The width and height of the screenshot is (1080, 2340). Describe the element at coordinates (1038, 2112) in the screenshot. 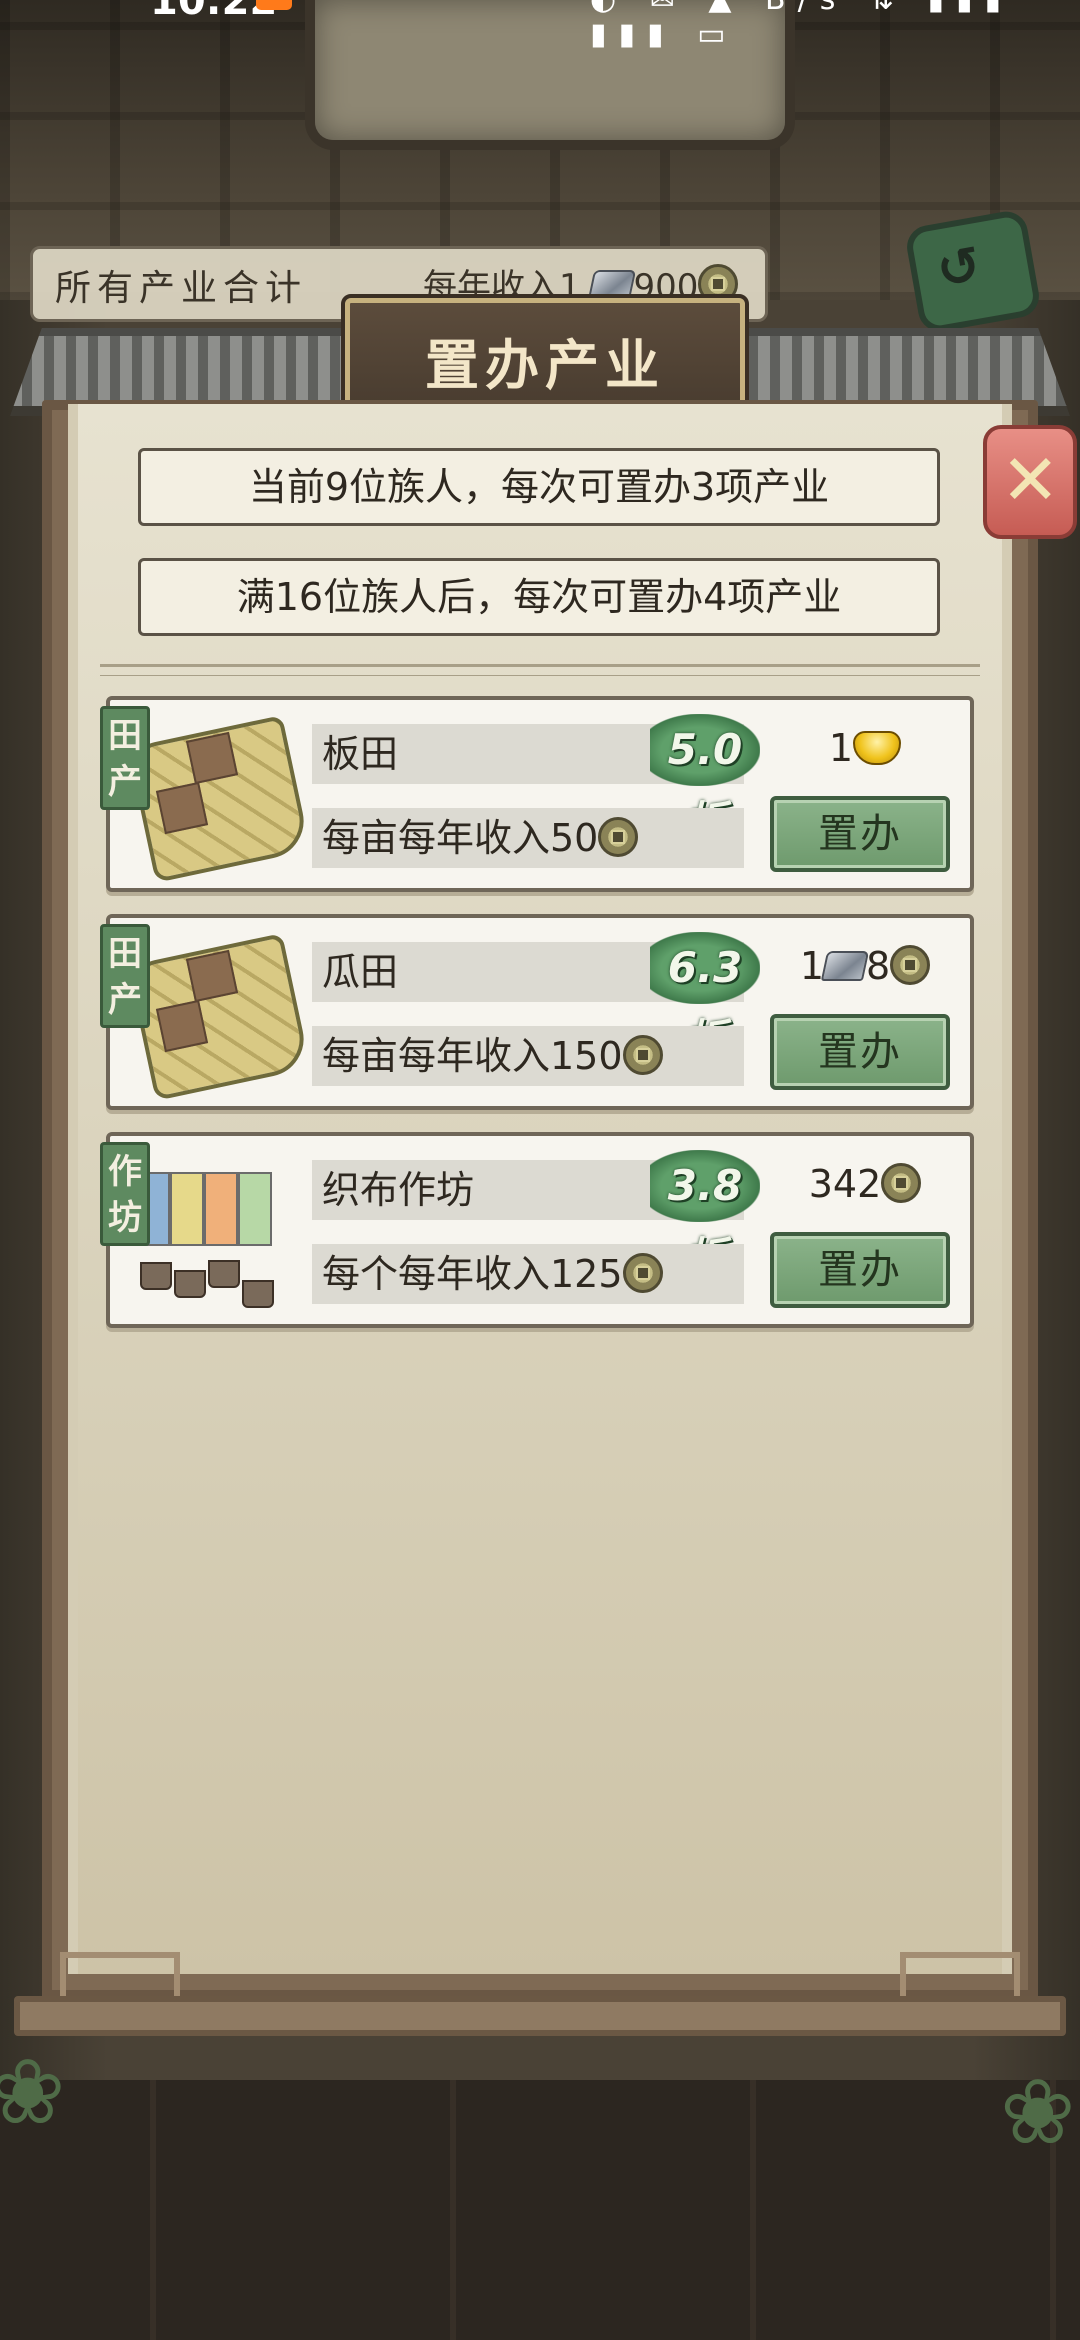

I see `flower-plant-right: ❀` at that location.